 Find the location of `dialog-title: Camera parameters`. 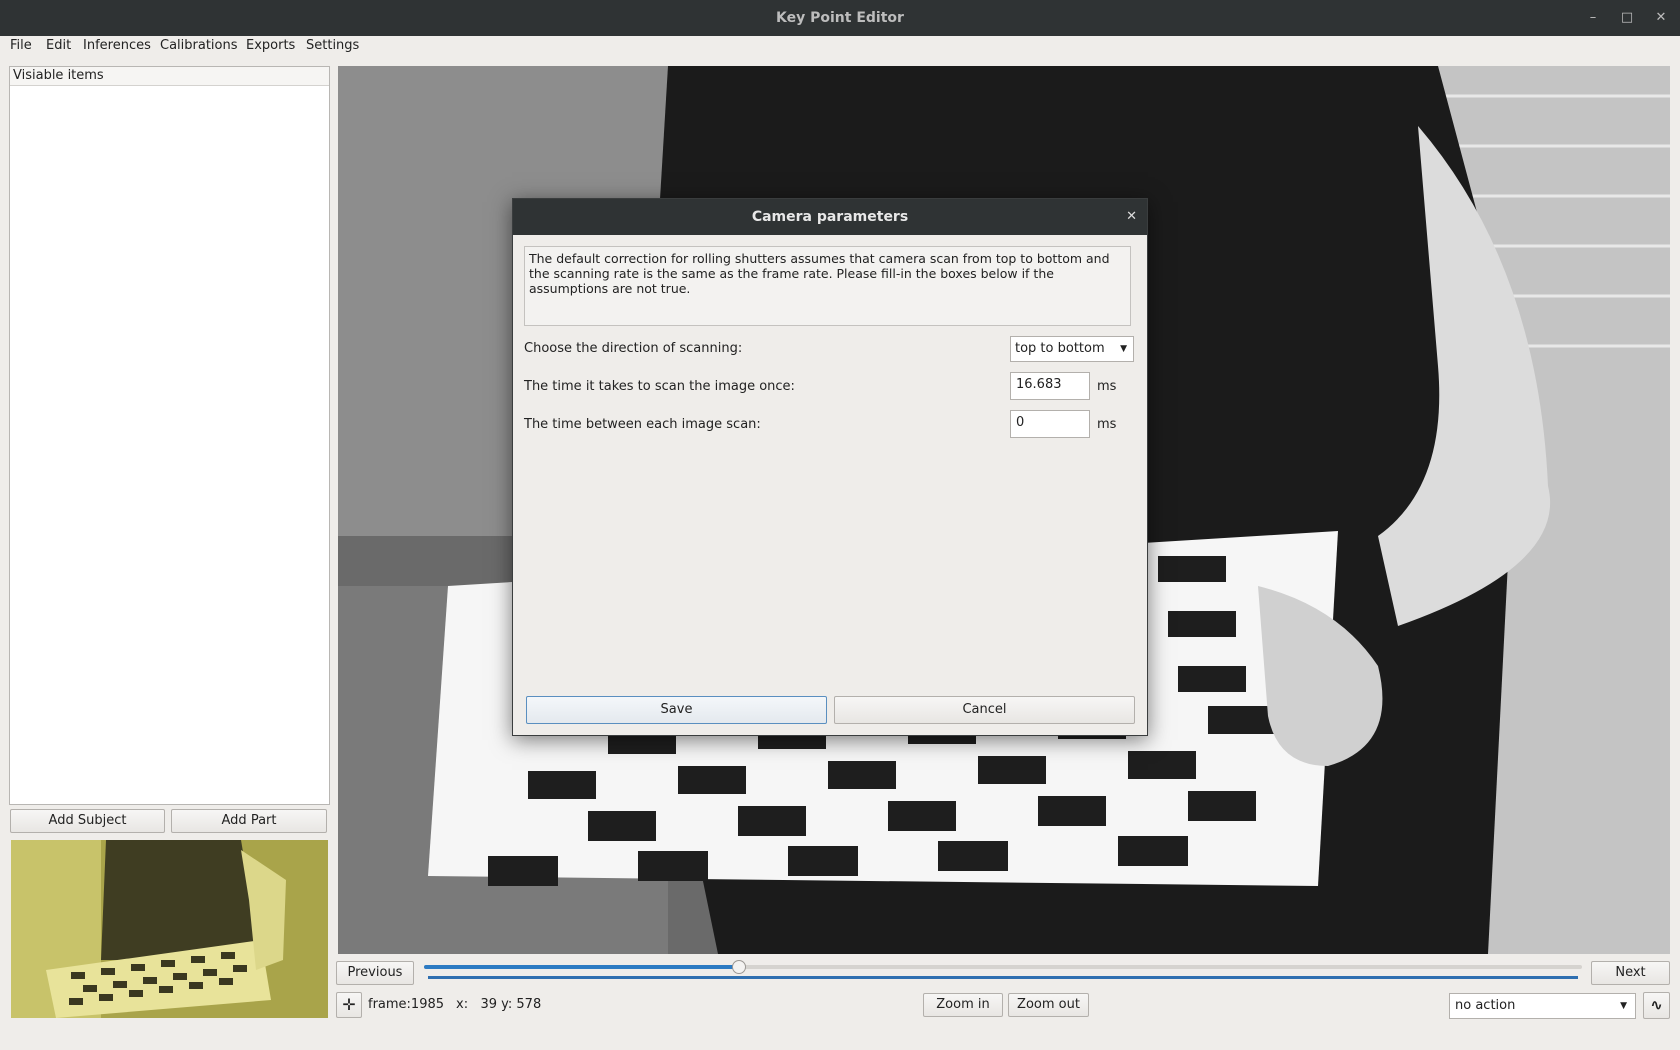

dialog-title: Camera parameters is located at coordinates (830, 217).